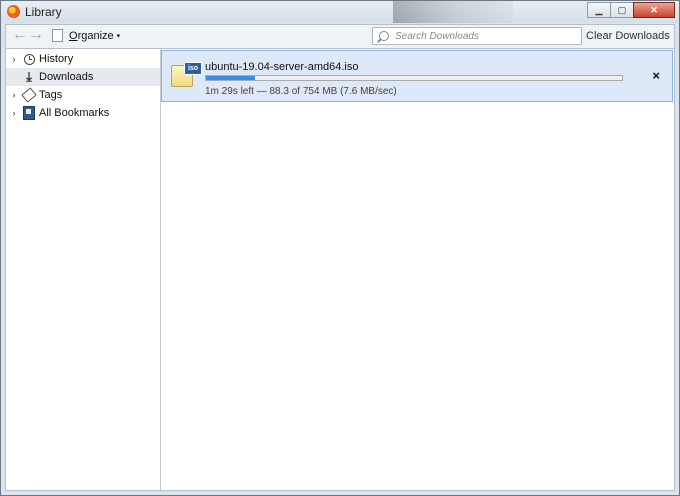  Describe the element at coordinates (193, 68) in the screenshot. I see `file-type-badge: iso` at that location.